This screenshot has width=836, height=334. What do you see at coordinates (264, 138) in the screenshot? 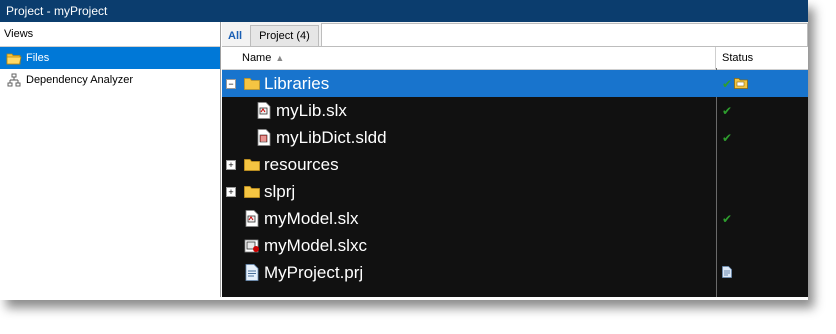
I see `data-dictionary-icon` at bounding box center [264, 138].